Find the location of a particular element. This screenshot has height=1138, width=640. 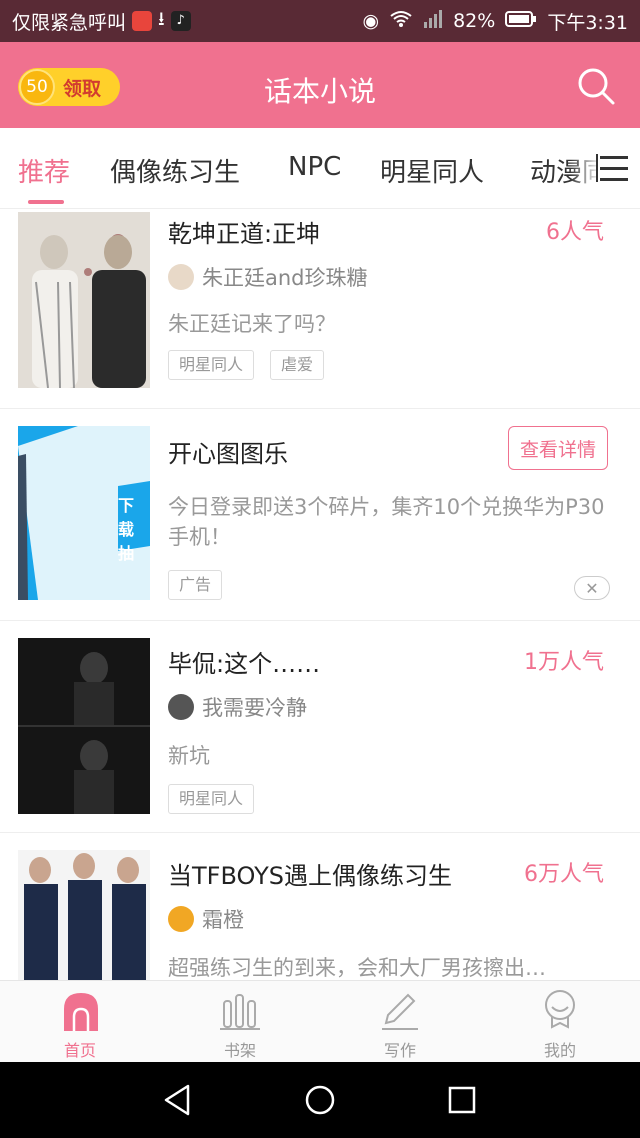

nav-label: 写作 is located at coordinates (399, 1050).